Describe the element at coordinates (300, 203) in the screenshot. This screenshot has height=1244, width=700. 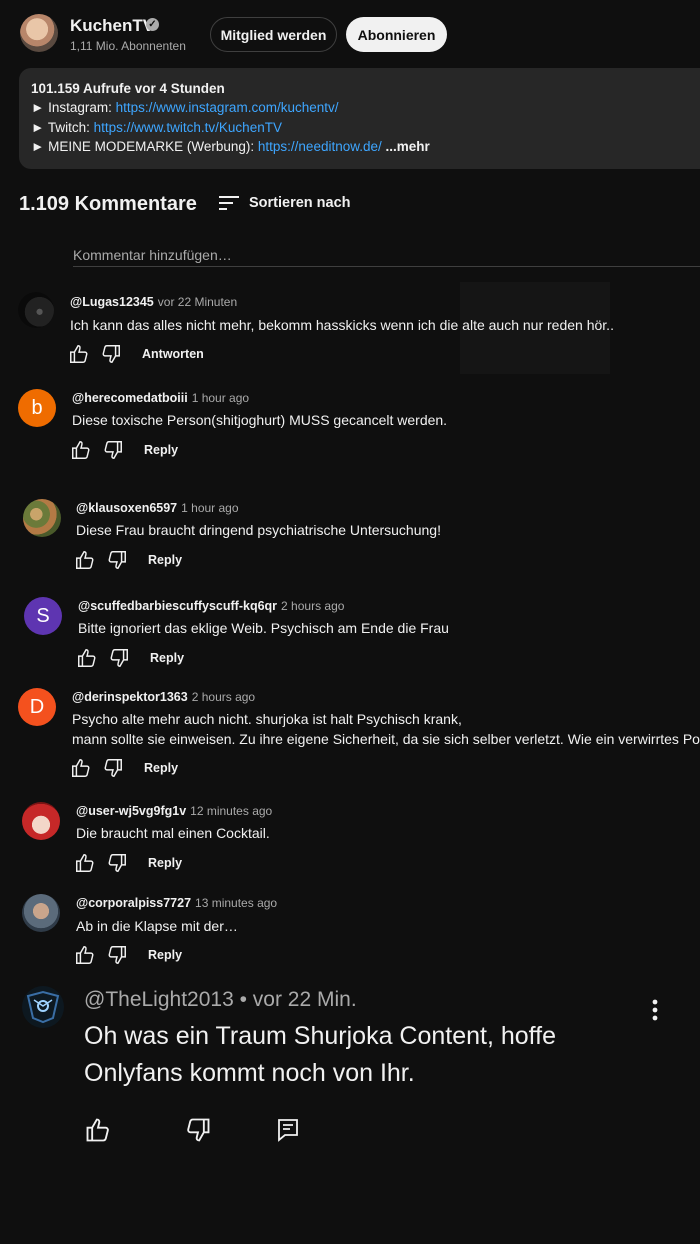
I see `sort-button: Sortieren nach` at that location.